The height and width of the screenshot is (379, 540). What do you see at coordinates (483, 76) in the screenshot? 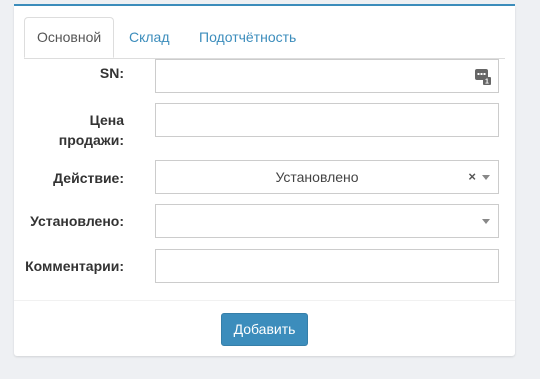
I see `sn-generator-icon: 1` at bounding box center [483, 76].